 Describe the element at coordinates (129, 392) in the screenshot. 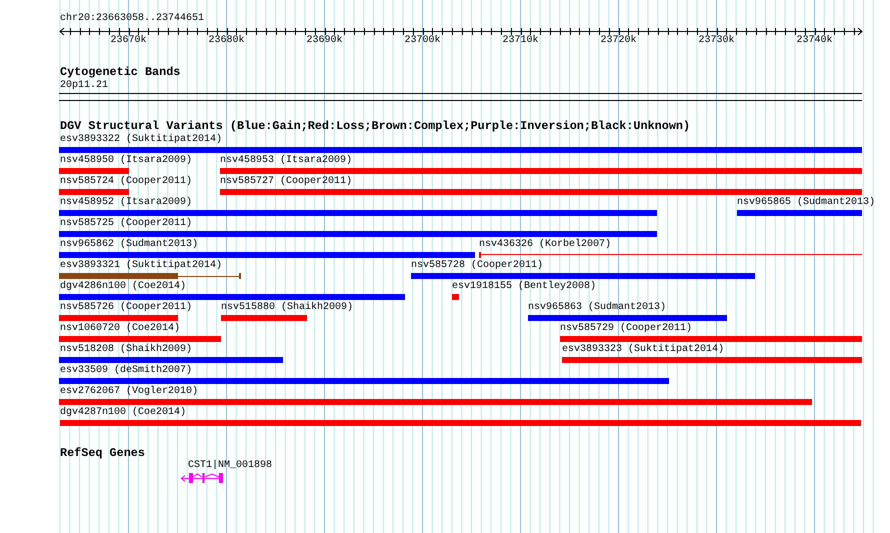

I see `variant-label: esv2762067 (Vogler2010)` at that location.